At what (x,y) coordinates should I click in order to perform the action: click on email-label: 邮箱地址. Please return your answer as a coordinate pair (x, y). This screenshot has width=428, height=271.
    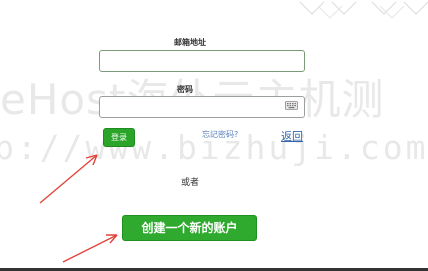
    Looking at the image, I should click on (190, 42).